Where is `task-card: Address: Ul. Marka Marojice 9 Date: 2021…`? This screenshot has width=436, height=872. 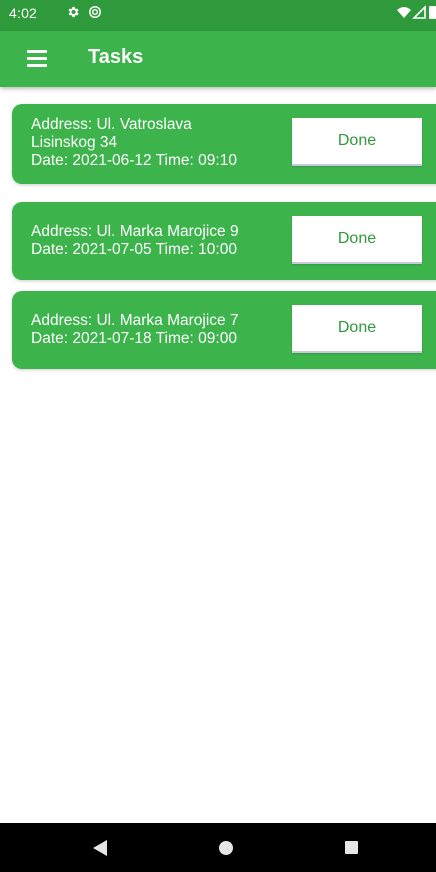
task-card: Address: Ul. Marka Marojice 9 Date: 2021… is located at coordinates (224, 241).